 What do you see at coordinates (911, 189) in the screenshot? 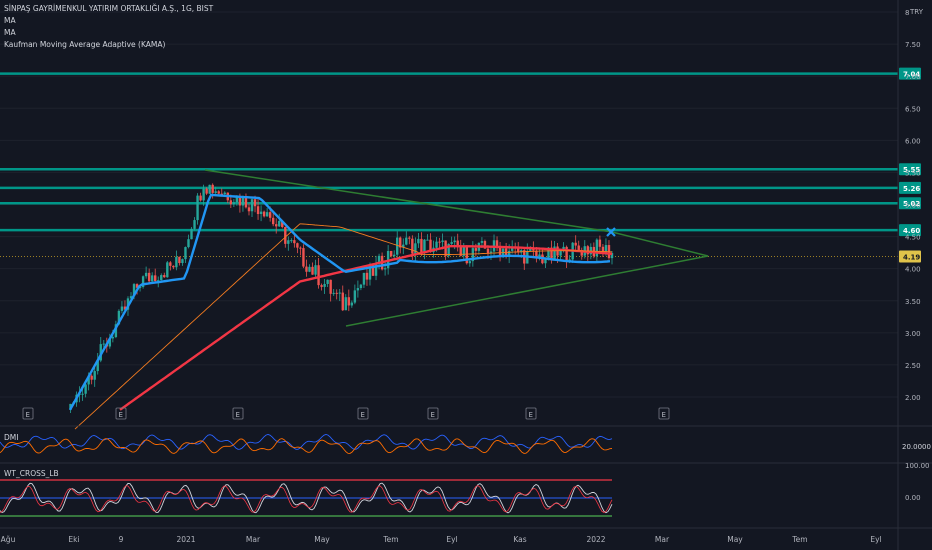
I see `level-price-label: 5.26` at bounding box center [911, 189].